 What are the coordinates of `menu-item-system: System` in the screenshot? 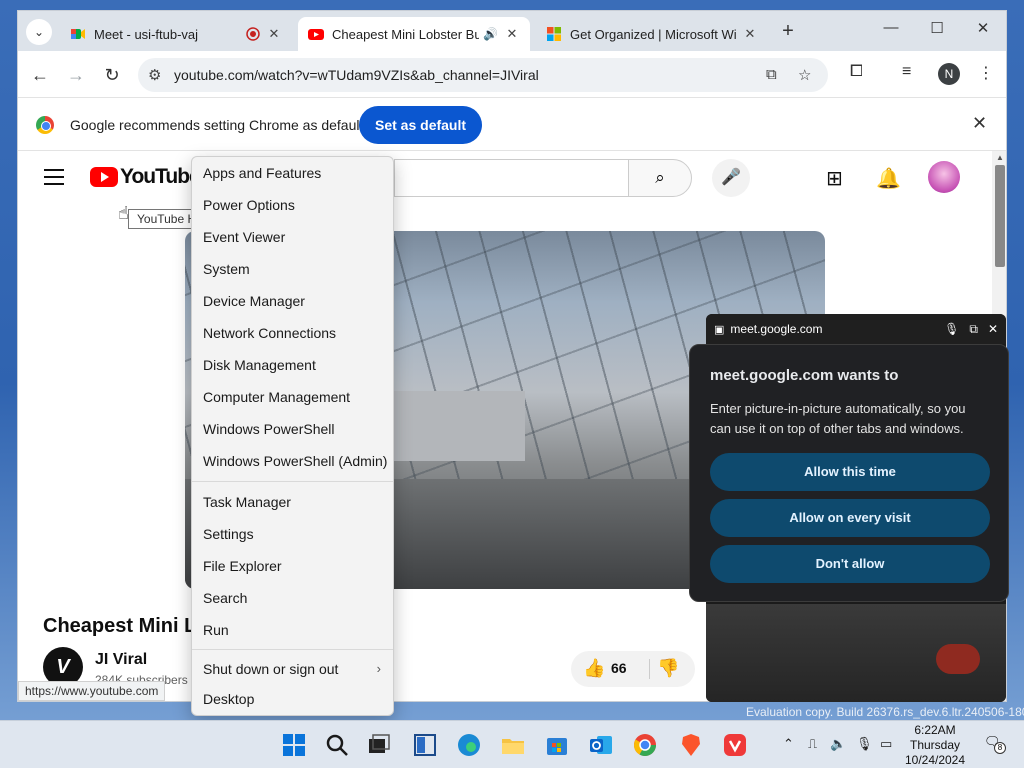 It's located at (292, 269).